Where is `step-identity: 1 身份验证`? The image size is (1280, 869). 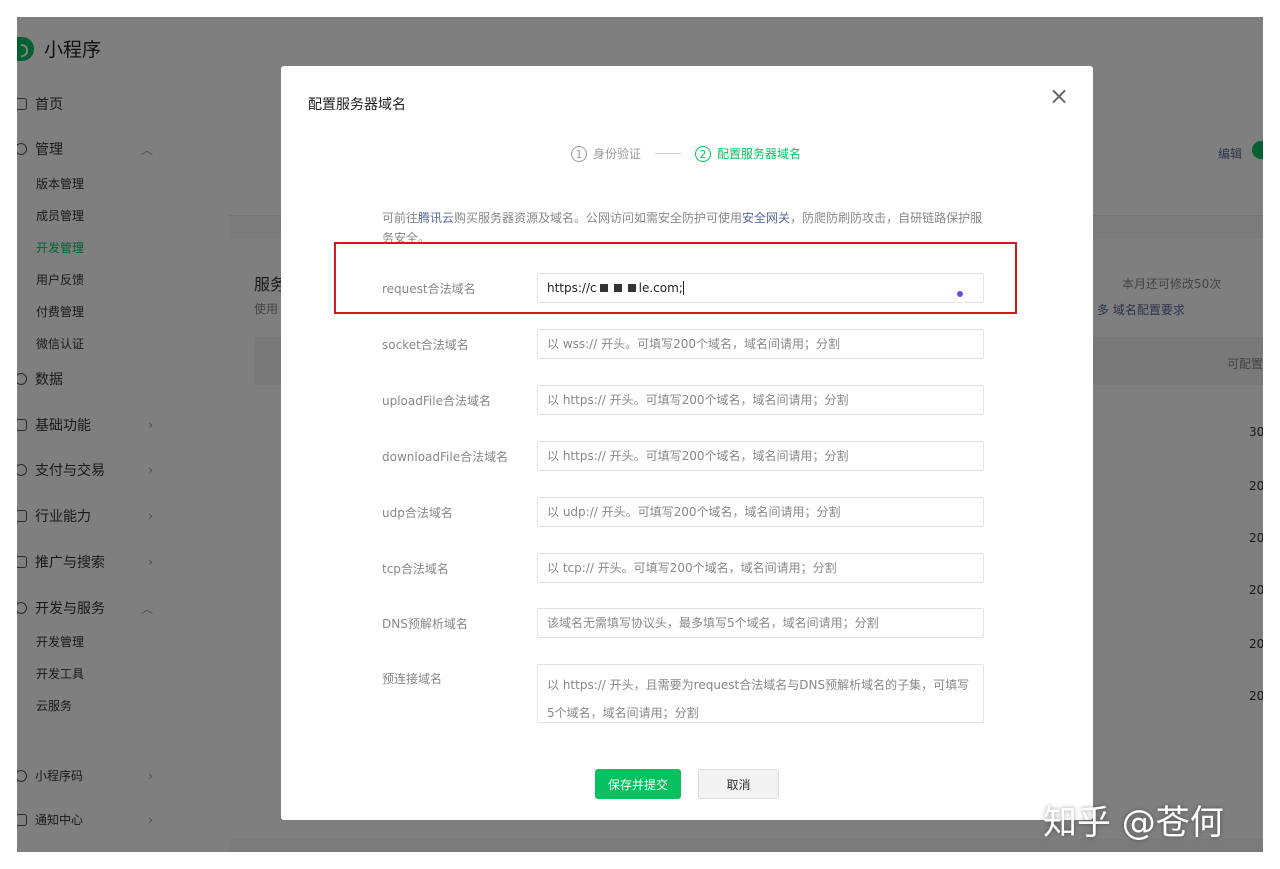
step-identity: 1 身份验证 is located at coordinates (606, 153).